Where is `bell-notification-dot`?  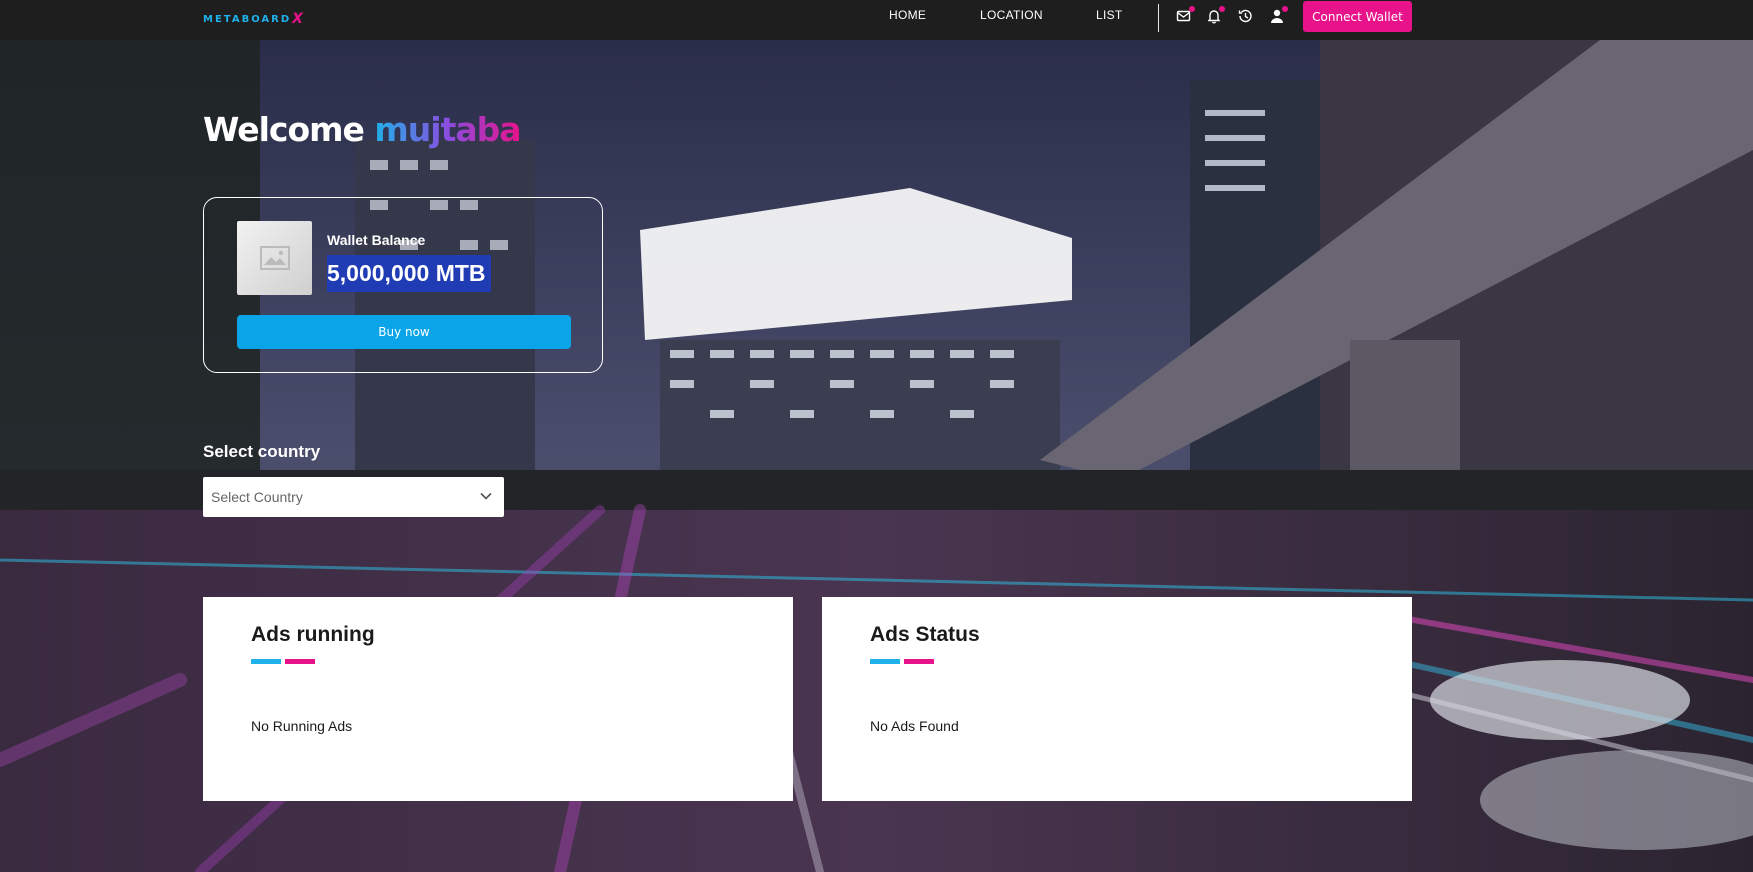
bell-notification-dot is located at coordinates (1222, 9).